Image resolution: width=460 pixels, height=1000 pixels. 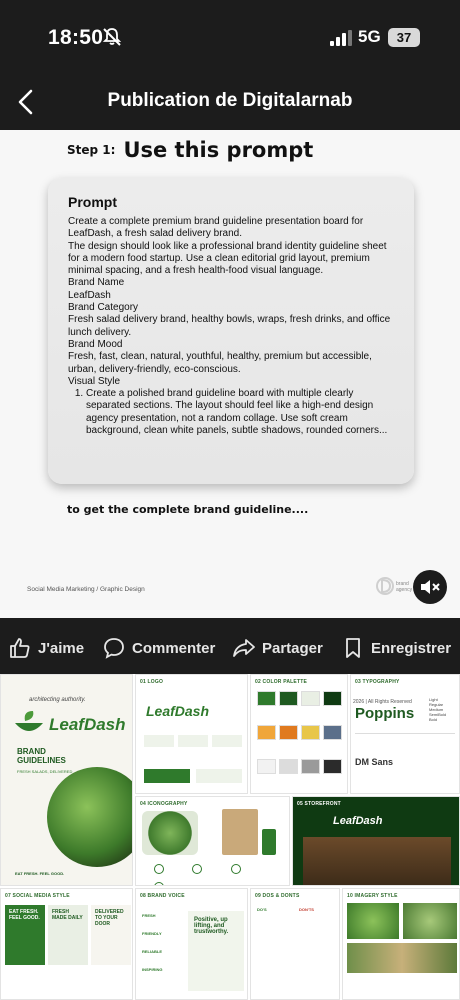 I want to click on typo-primary-font: Poppins, so click(x=385, y=713).